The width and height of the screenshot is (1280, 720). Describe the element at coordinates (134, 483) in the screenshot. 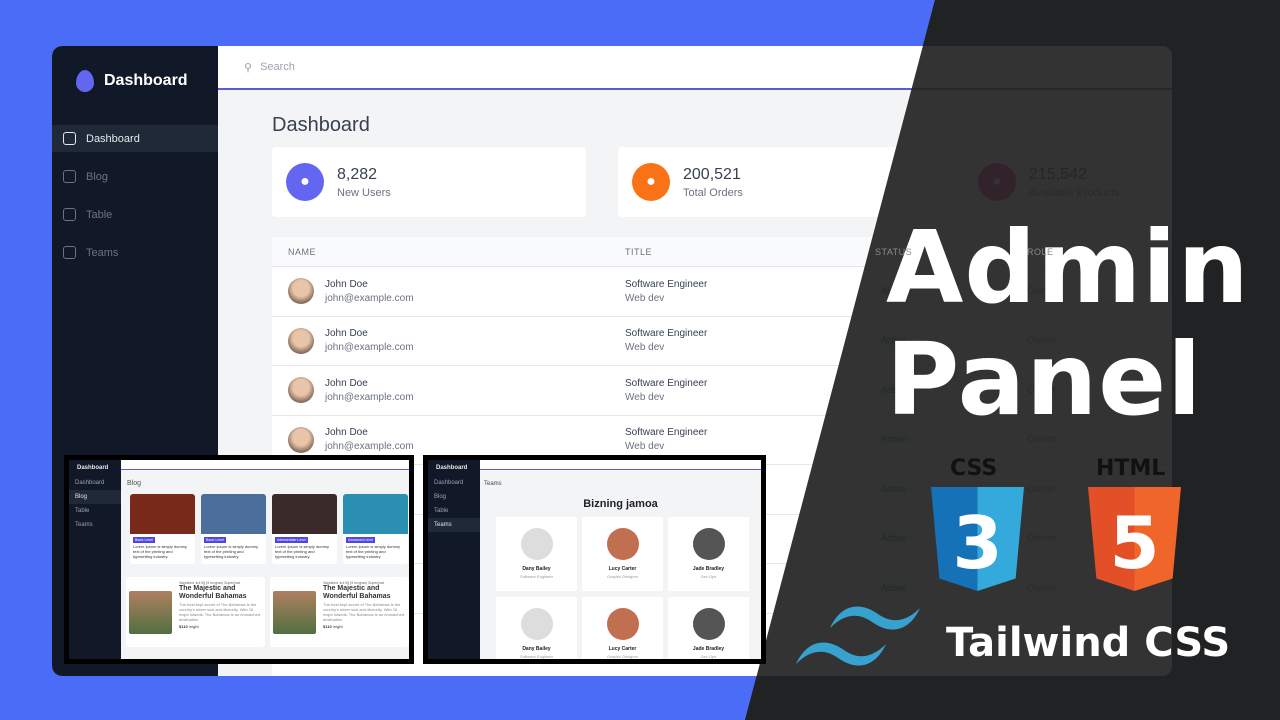

I see `preview-heading: Blog` at that location.